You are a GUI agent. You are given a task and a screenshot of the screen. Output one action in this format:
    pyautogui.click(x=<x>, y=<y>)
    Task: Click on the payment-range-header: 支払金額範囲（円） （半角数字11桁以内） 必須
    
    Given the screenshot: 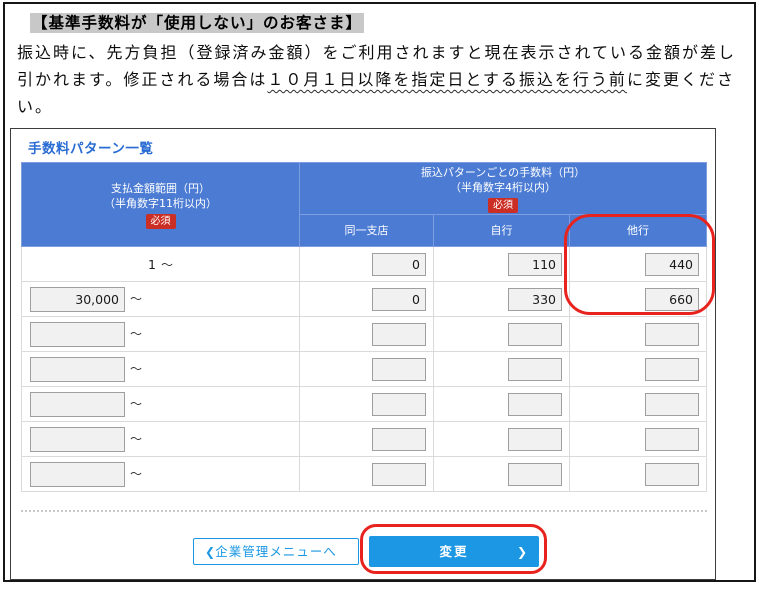 What is the action you would take?
    pyautogui.click(x=160, y=204)
    